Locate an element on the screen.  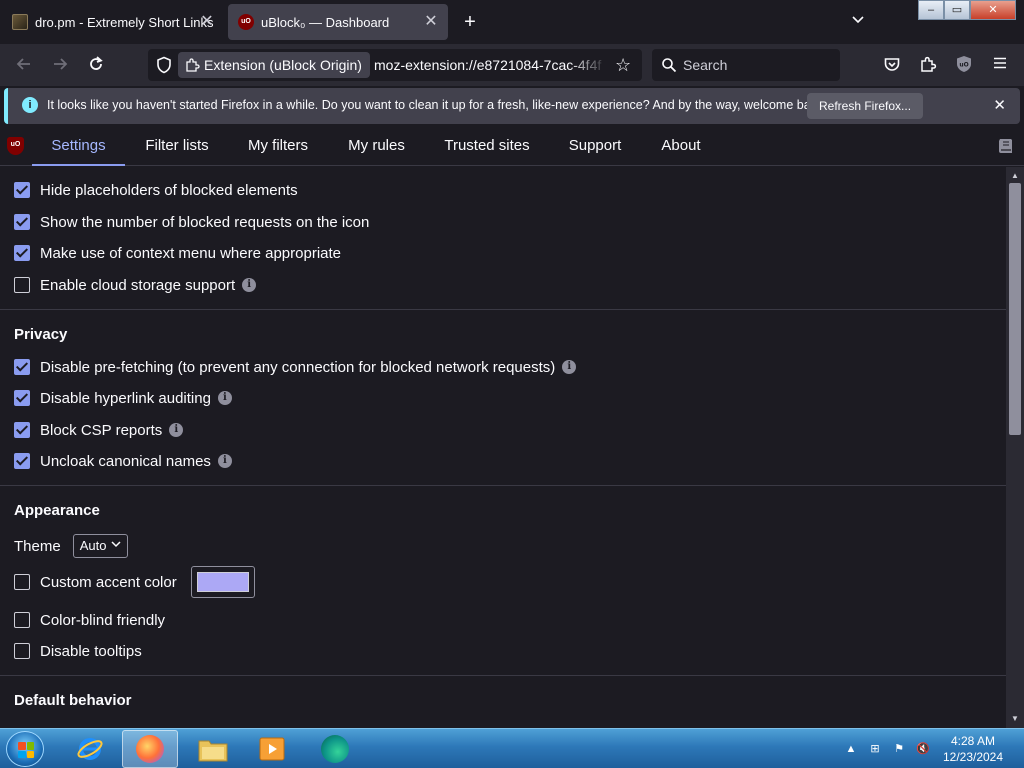
media-player-taskbar-button is located at coordinates (272, 749).